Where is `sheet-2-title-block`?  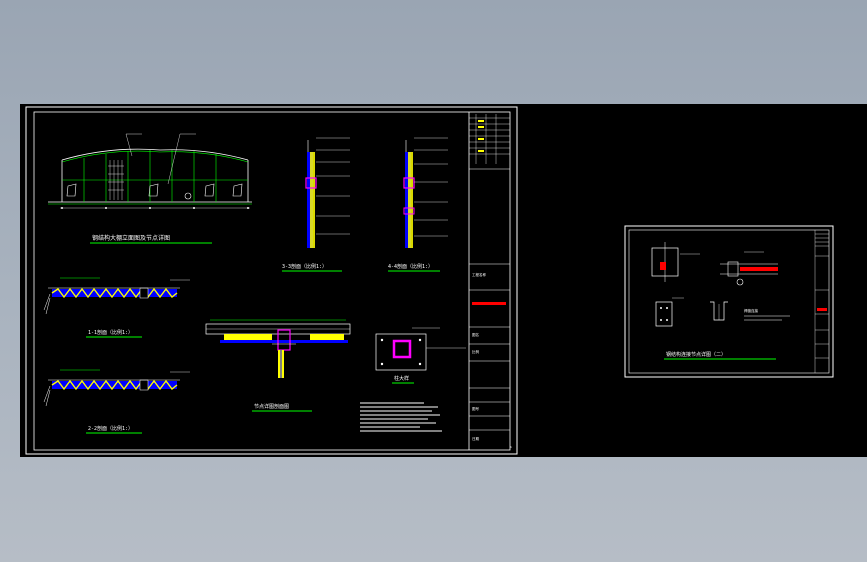
sheet-2-title-block is located at coordinates (821, 301).